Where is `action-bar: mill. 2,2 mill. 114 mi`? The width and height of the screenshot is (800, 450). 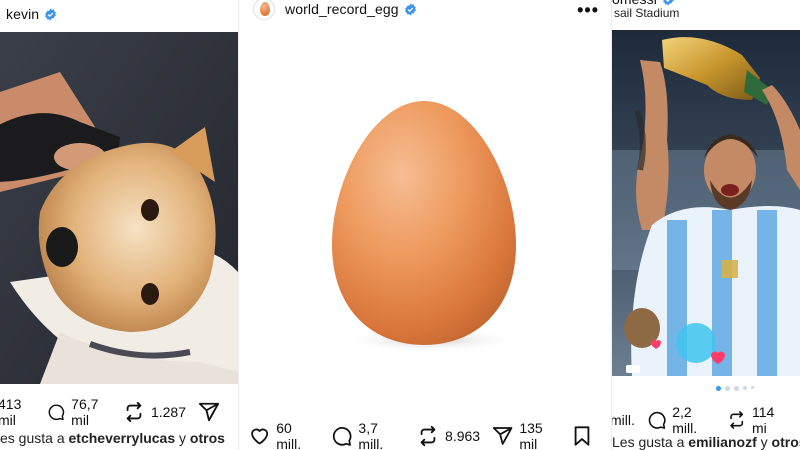
action-bar: mill. 2,2 mill. 114 mi is located at coordinates (706, 420).